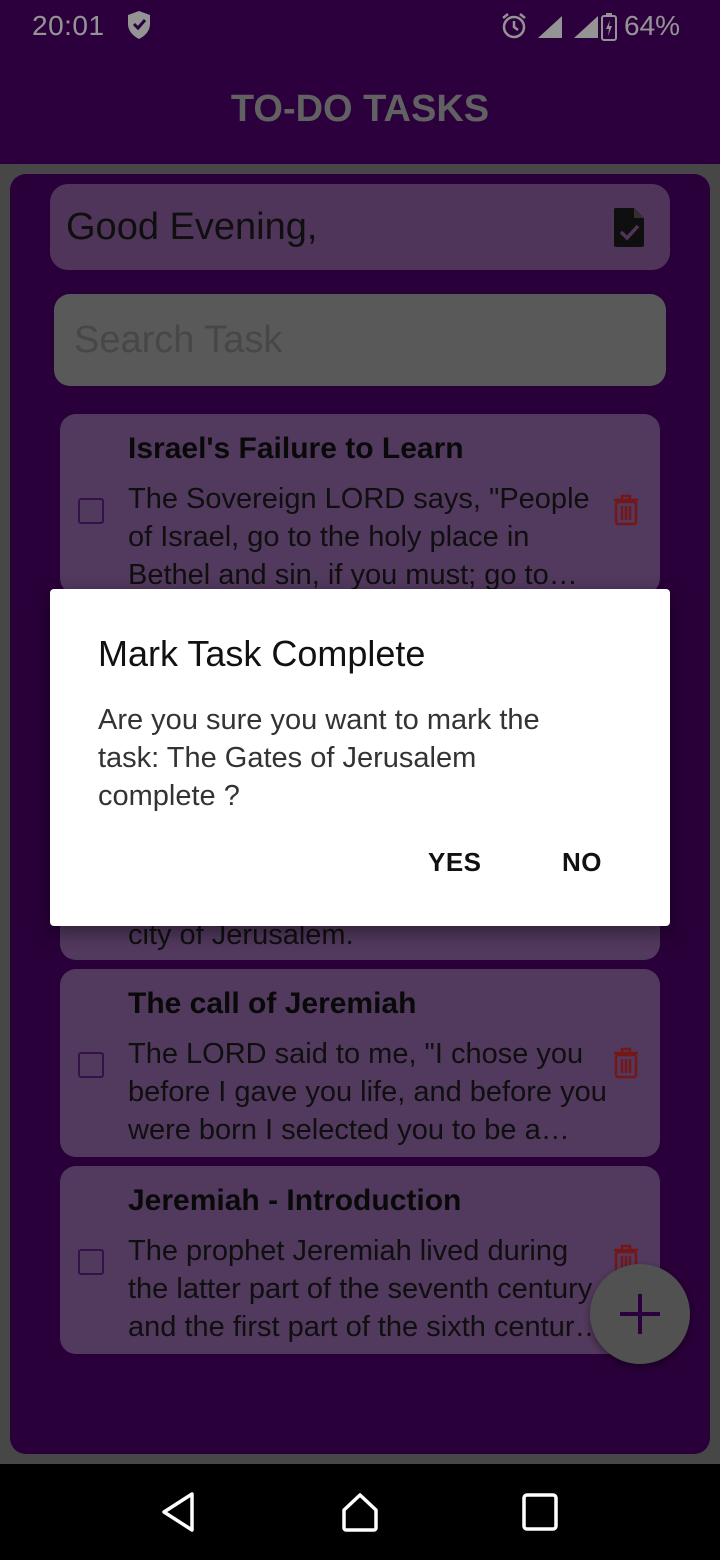 This screenshot has width=720, height=1560. I want to click on recent-apps-icon, so click(540, 1514).